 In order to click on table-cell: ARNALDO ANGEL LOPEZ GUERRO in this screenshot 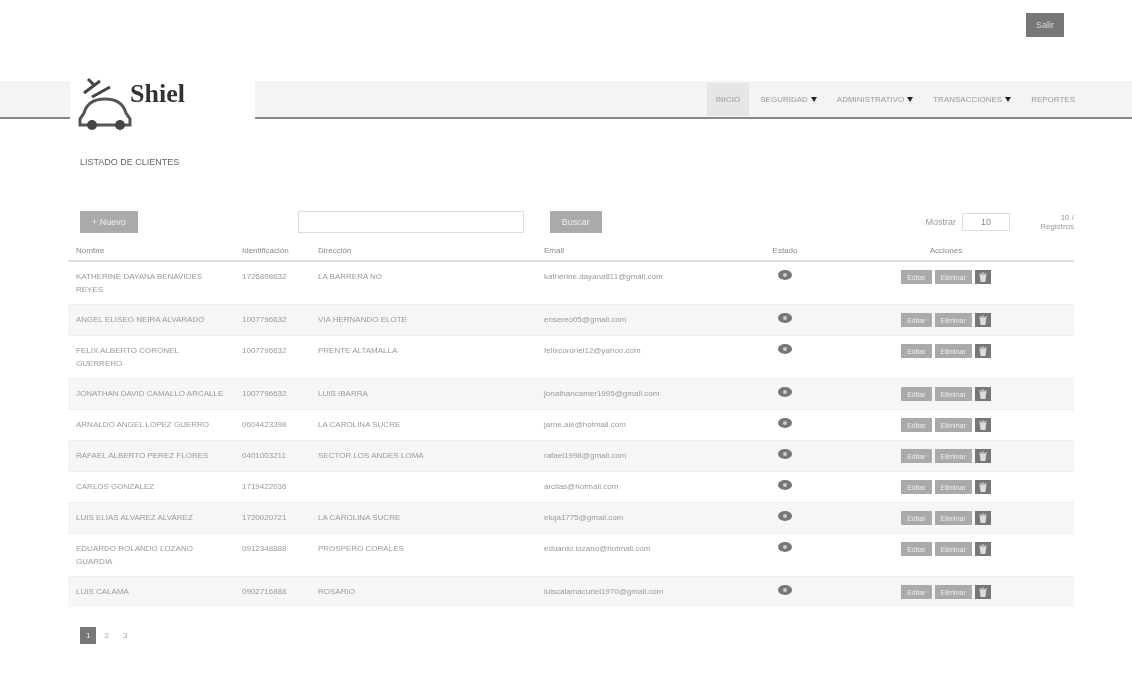, I will do `click(143, 424)`.